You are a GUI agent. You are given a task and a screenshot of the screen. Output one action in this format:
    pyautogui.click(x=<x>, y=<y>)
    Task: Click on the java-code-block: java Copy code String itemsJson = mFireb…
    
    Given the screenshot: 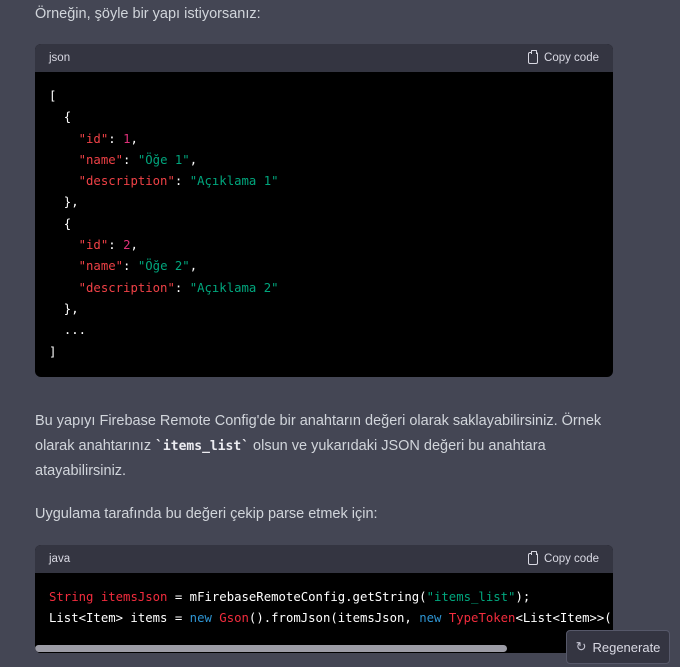 What is the action you would take?
    pyautogui.click(x=324, y=599)
    